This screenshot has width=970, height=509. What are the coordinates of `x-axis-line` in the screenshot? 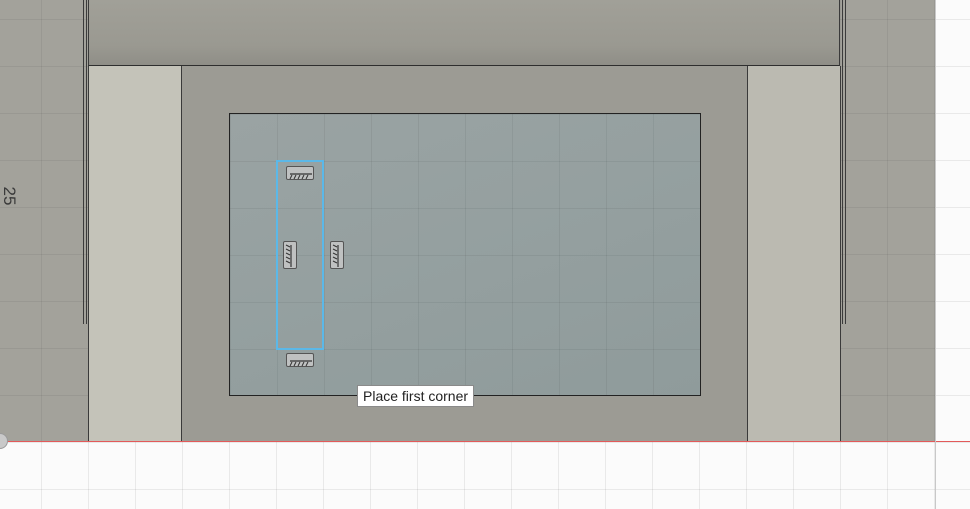 It's located at (485, 441).